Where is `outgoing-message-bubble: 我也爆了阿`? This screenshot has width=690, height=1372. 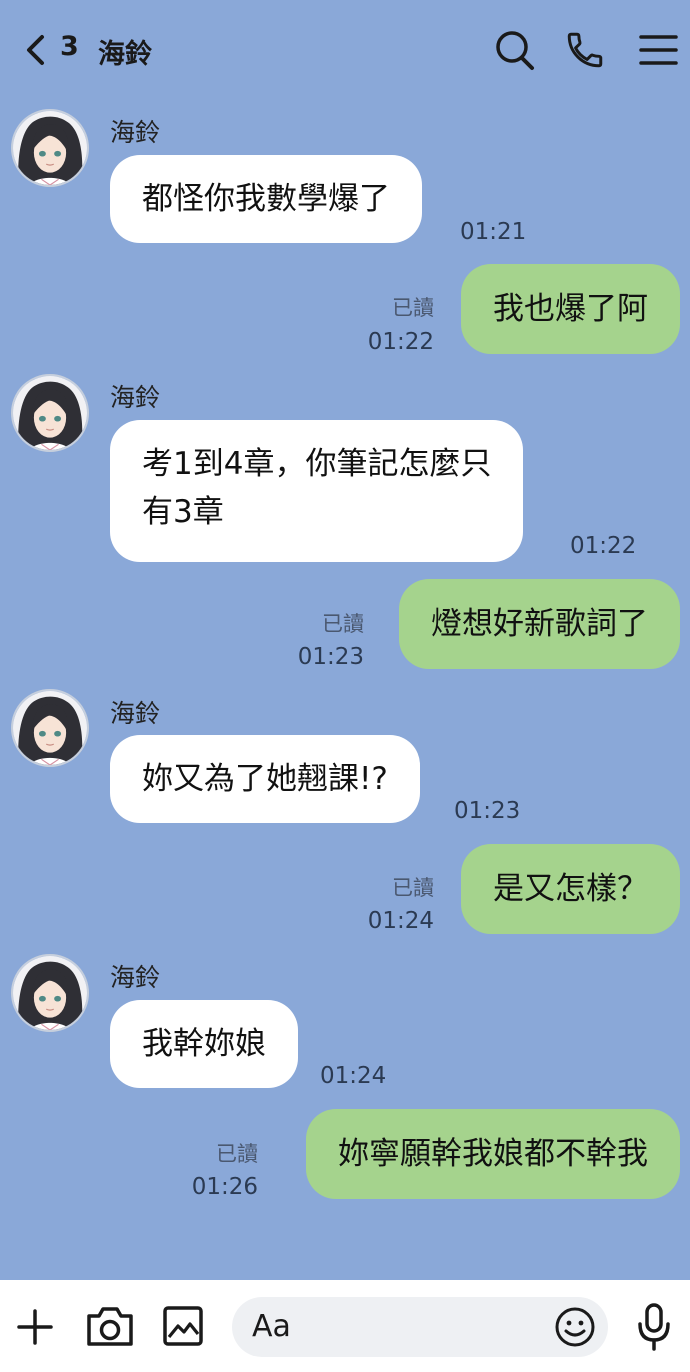
outgoing-message-bubble: 我也爆了阿 is located at coordinates (570, 309).